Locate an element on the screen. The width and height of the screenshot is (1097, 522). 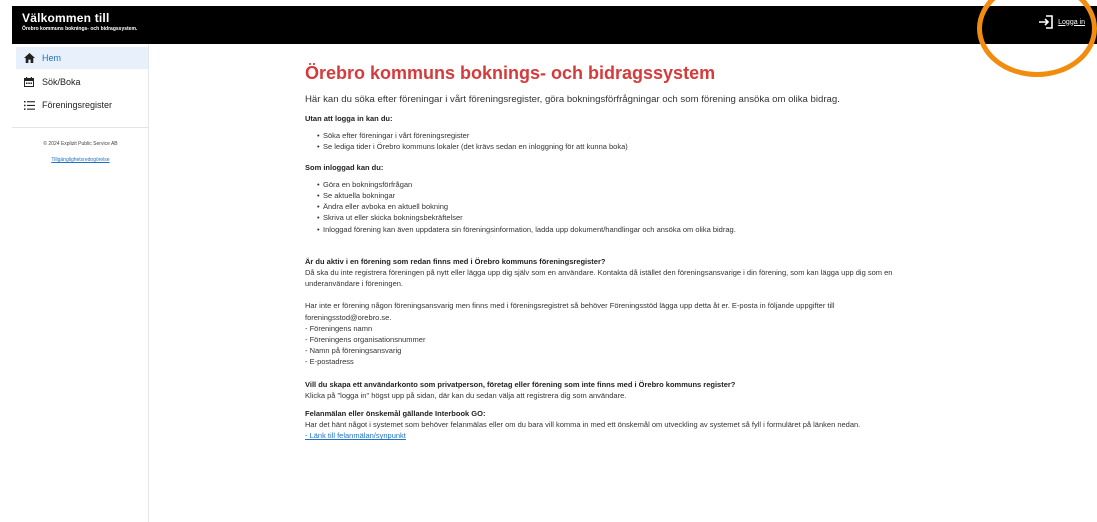
calendar-icon is located at coordinates (29, 82).